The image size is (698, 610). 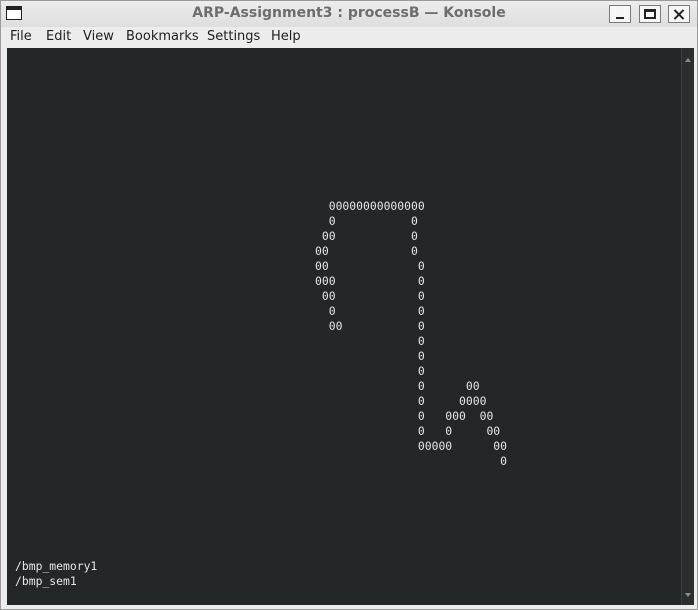 I want to click on menu-edit: Edit, so click(x=58, y=36).